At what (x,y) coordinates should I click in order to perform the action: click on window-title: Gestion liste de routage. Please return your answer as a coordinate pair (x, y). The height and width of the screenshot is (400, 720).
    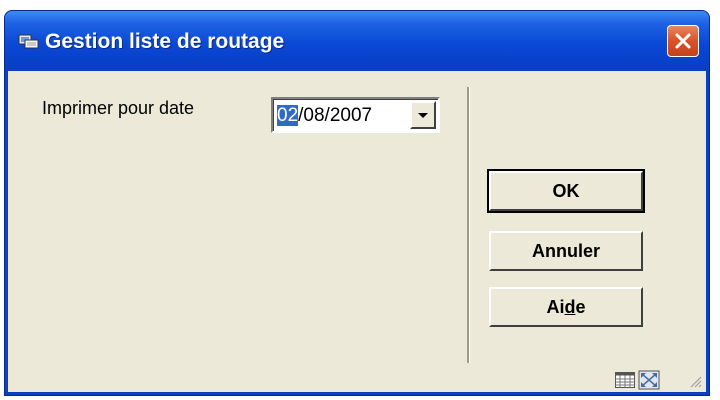
    Looking at the image, I should click on (165, 41).